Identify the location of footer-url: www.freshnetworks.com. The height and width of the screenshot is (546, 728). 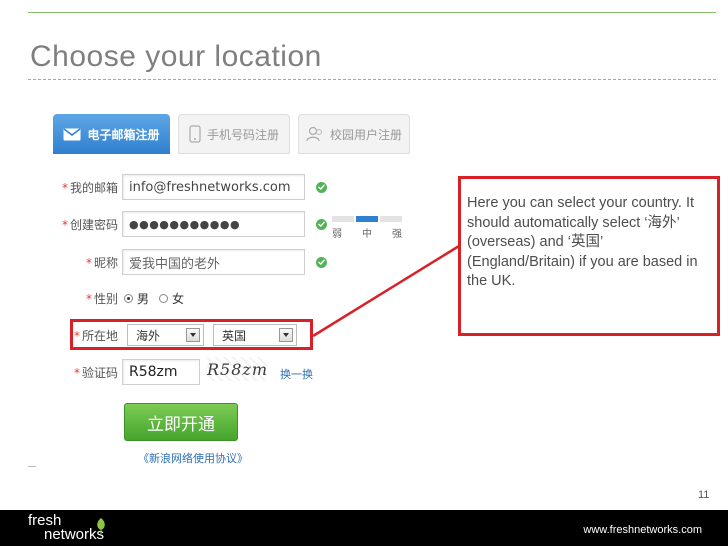
(642, 530).